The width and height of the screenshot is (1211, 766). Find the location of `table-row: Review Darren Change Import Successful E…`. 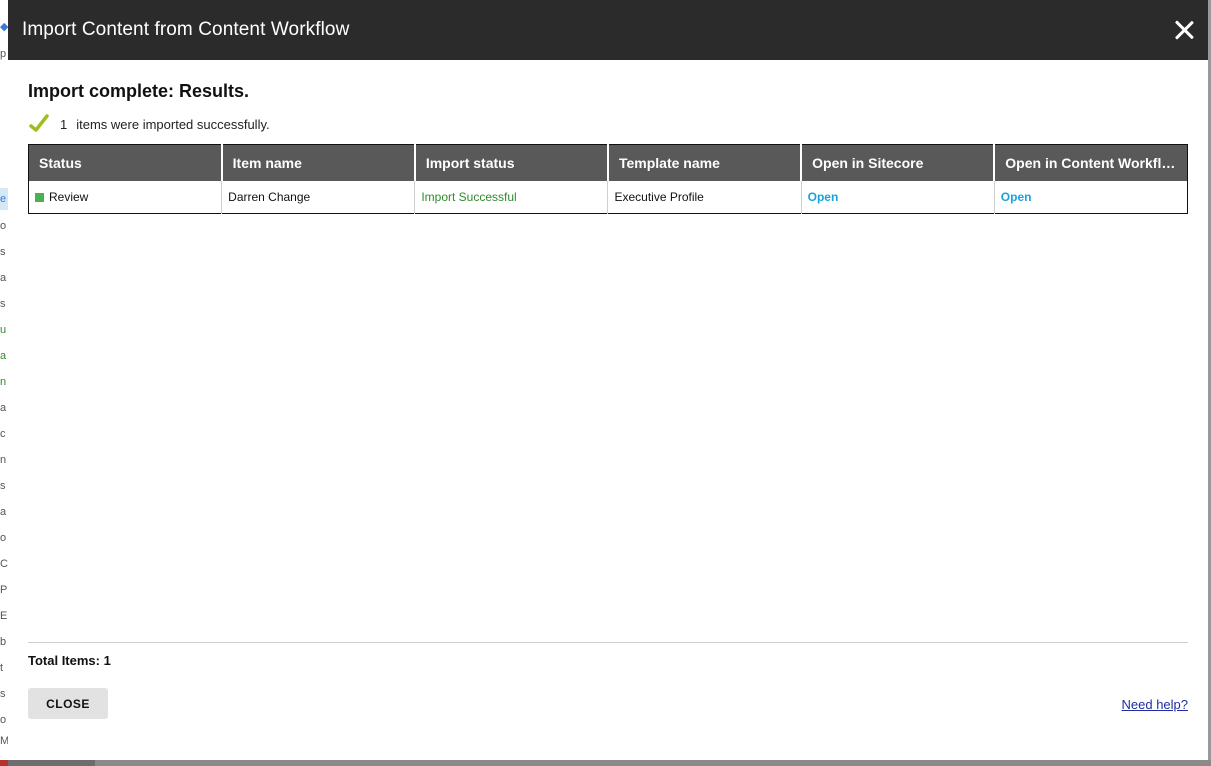

table-row: Review Darren Change Import Successful E… is located at coordinates (608, 197).